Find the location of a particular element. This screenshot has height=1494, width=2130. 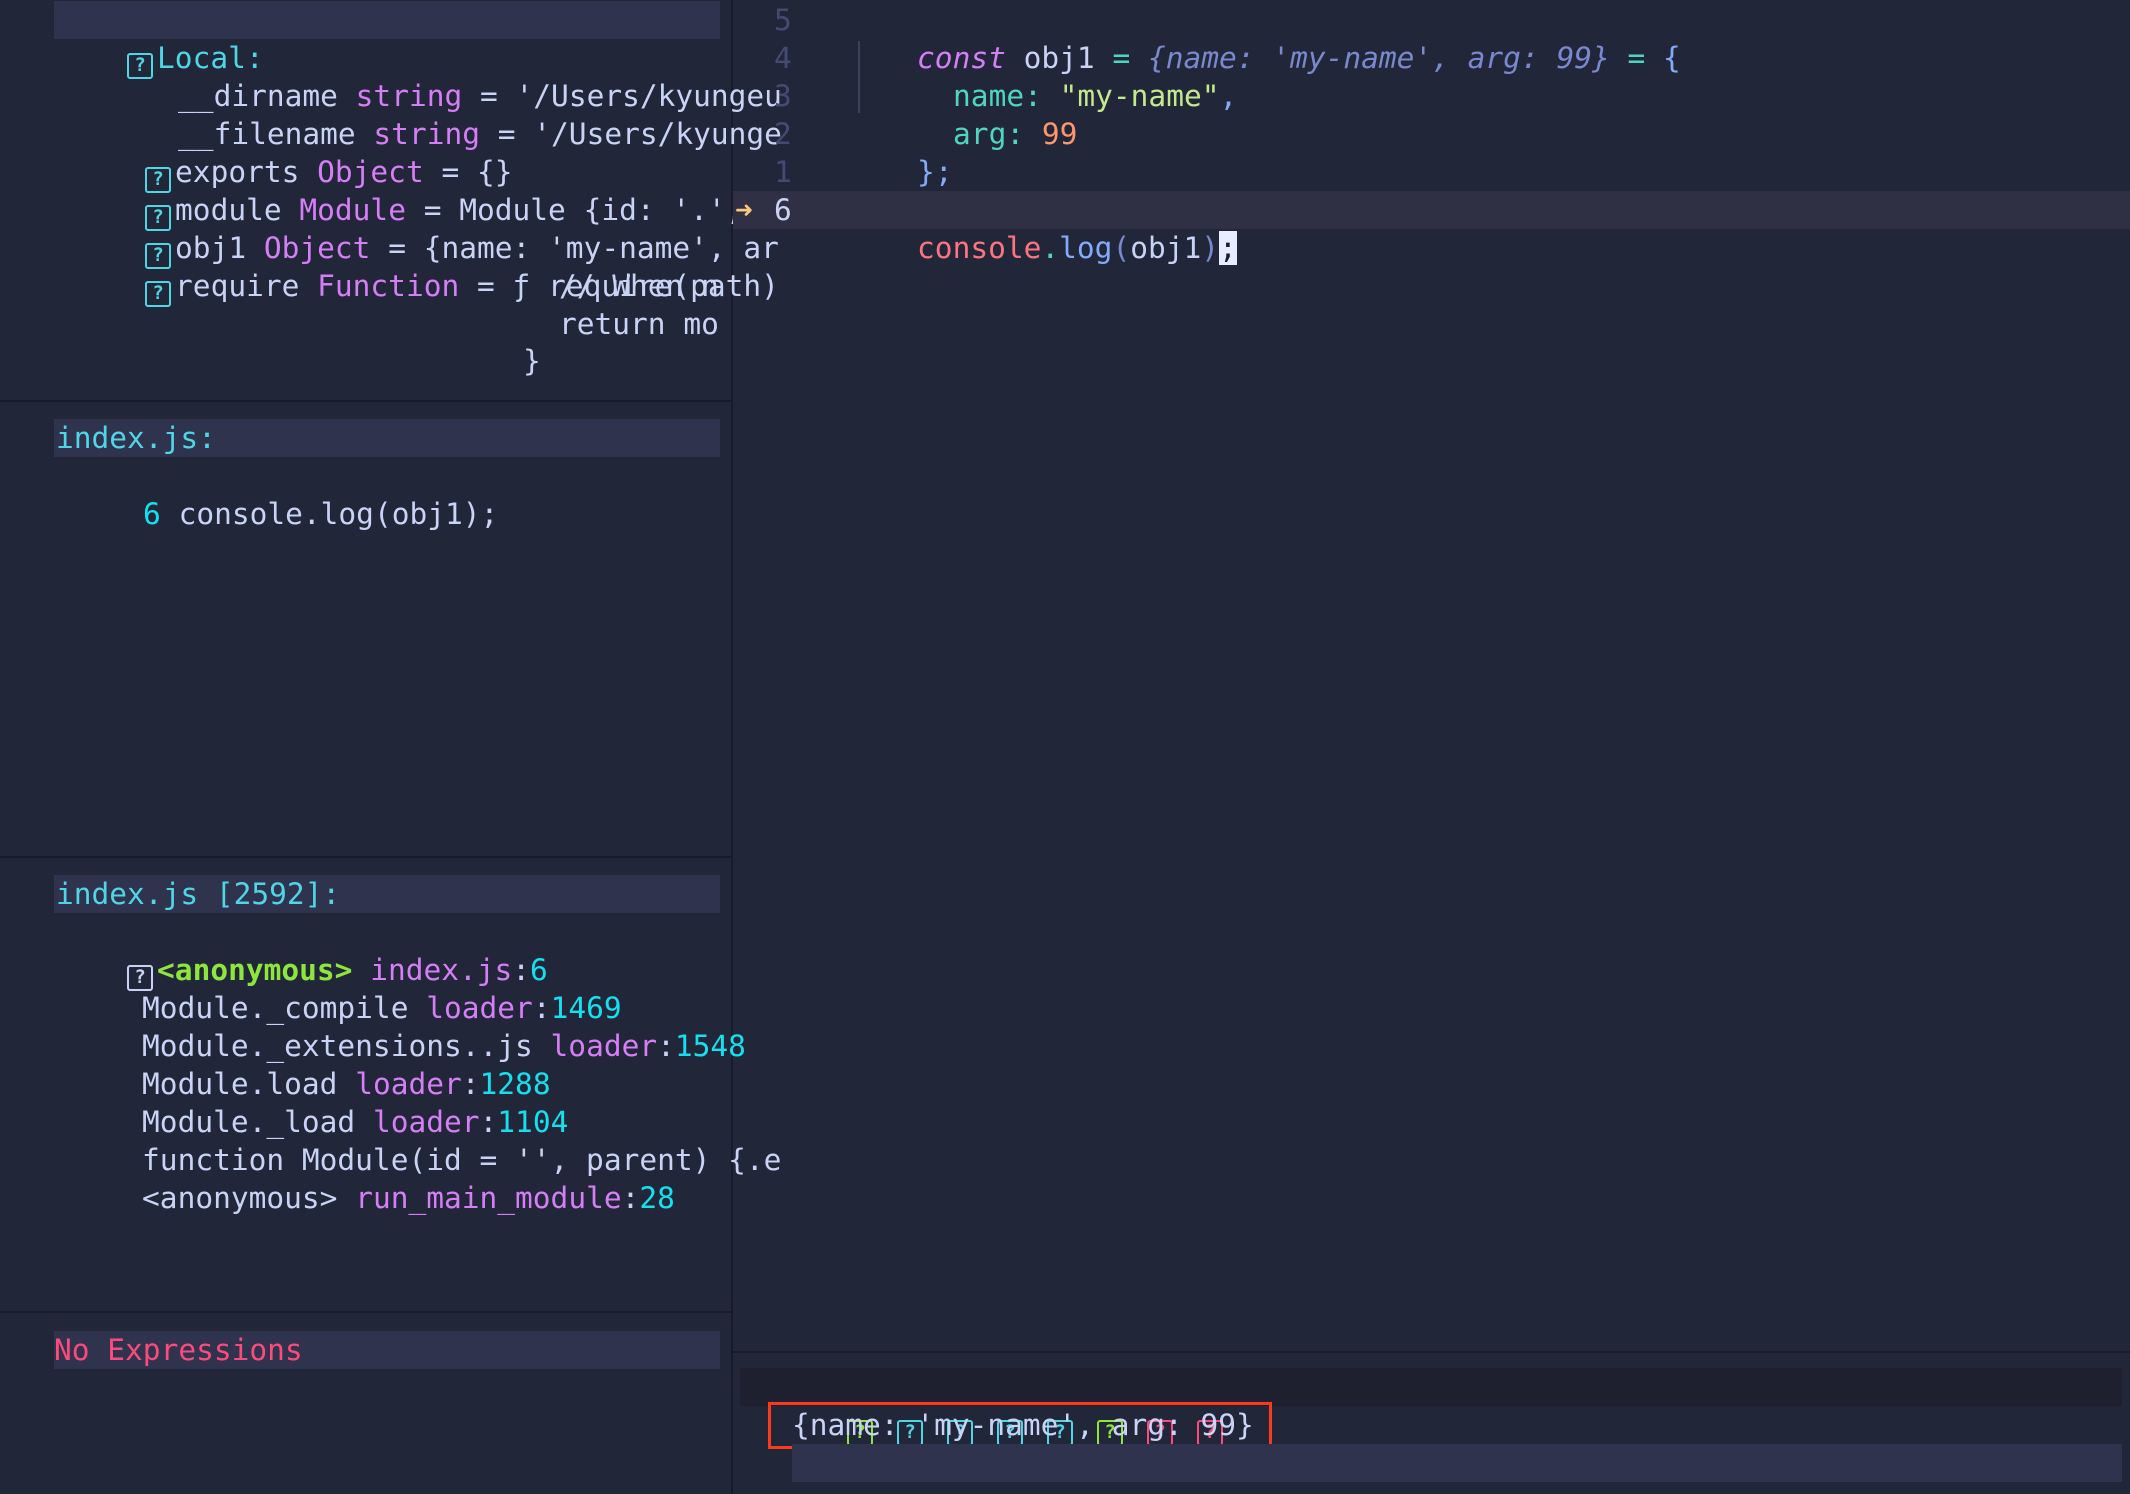

code-line-current: console.log(obj1); is located at coordinates (1041, 228).